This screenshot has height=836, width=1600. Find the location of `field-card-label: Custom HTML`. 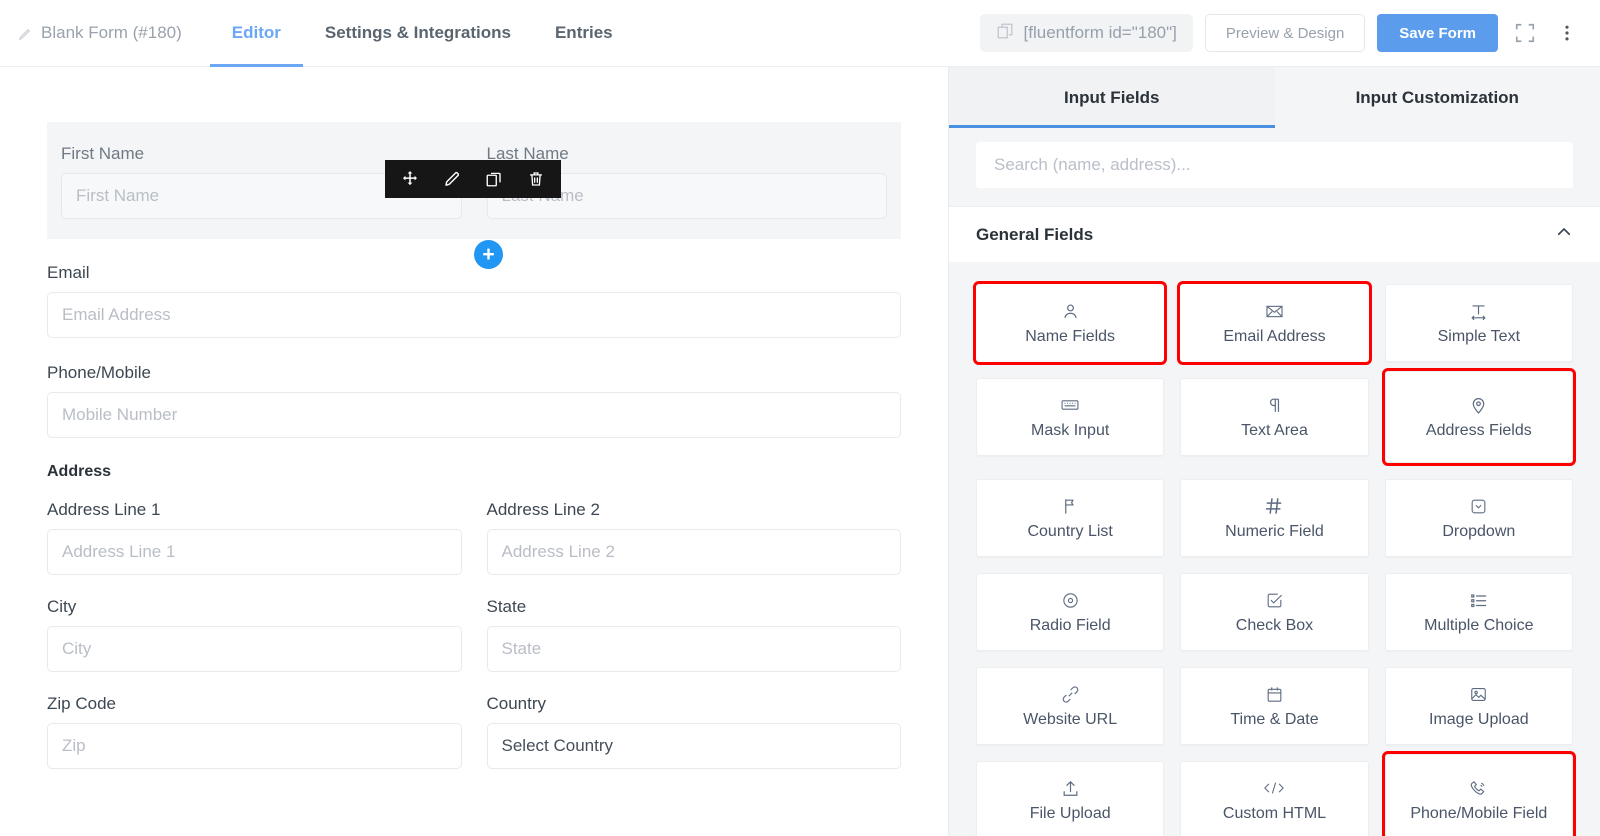

field-card-label: Custom HTML is located at coordinates (1274, 813).